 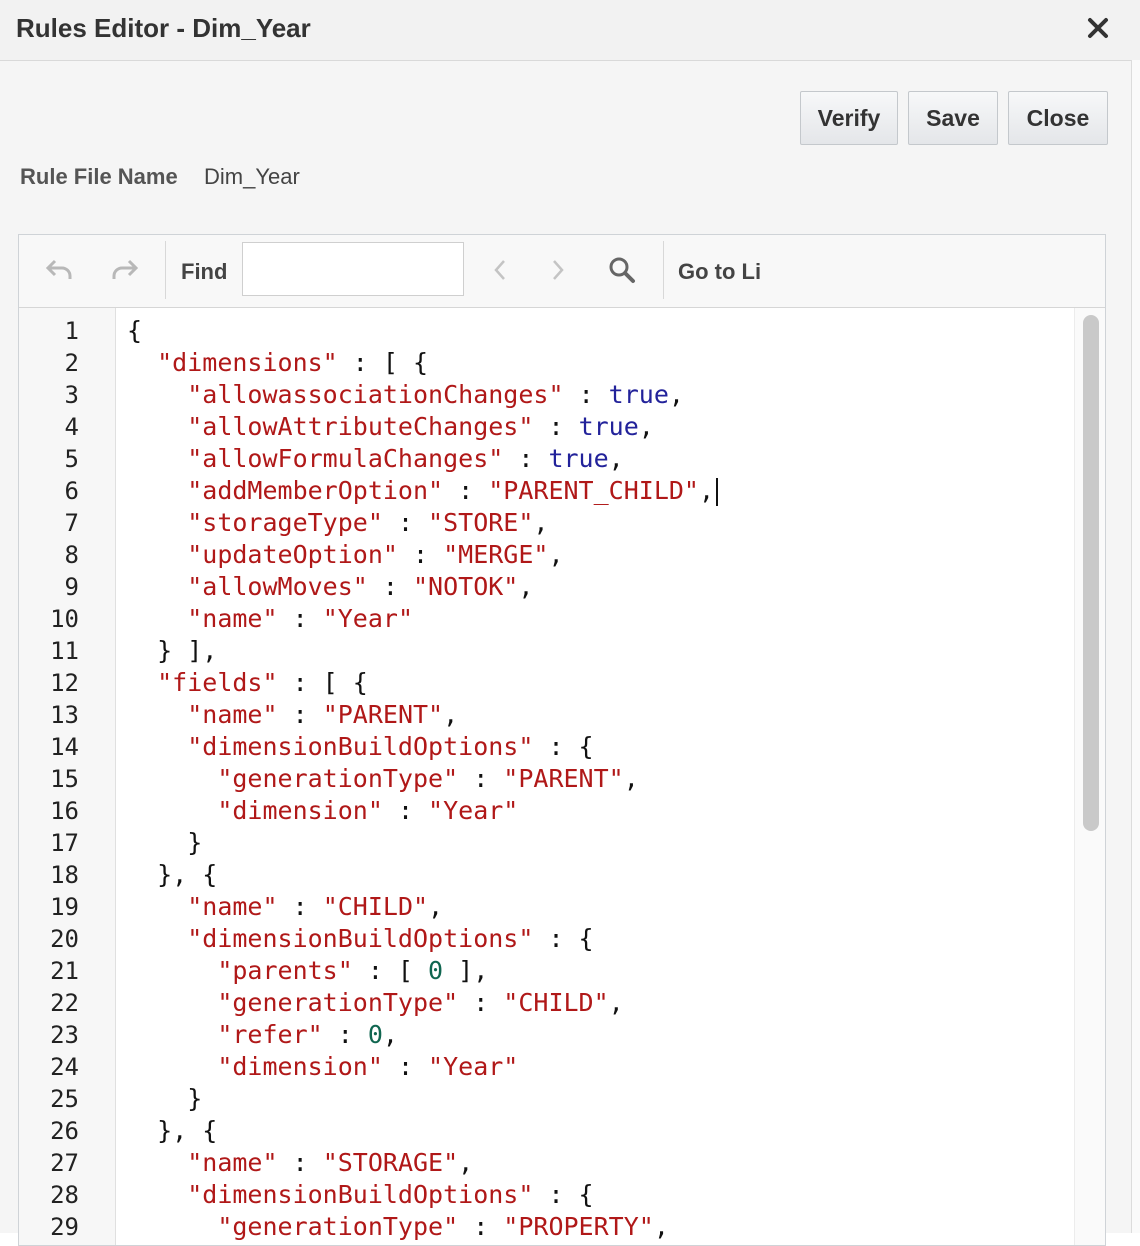 I want to click on line-number: 19, so click(x=64, y=907).